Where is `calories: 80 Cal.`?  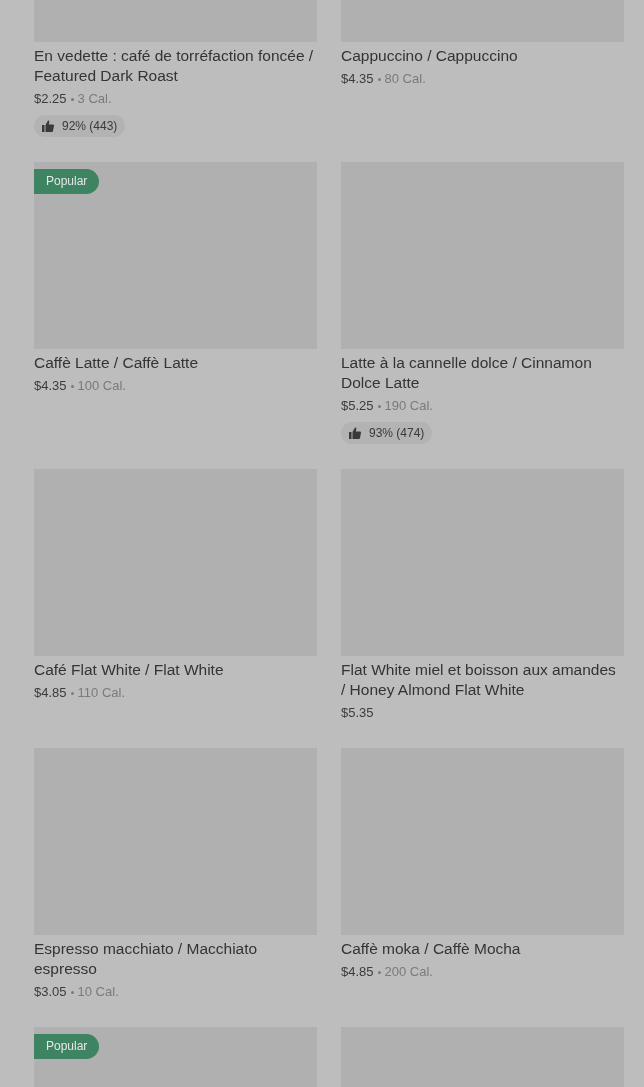 calories: 80 Cal. is located at coordinates (405, 79).